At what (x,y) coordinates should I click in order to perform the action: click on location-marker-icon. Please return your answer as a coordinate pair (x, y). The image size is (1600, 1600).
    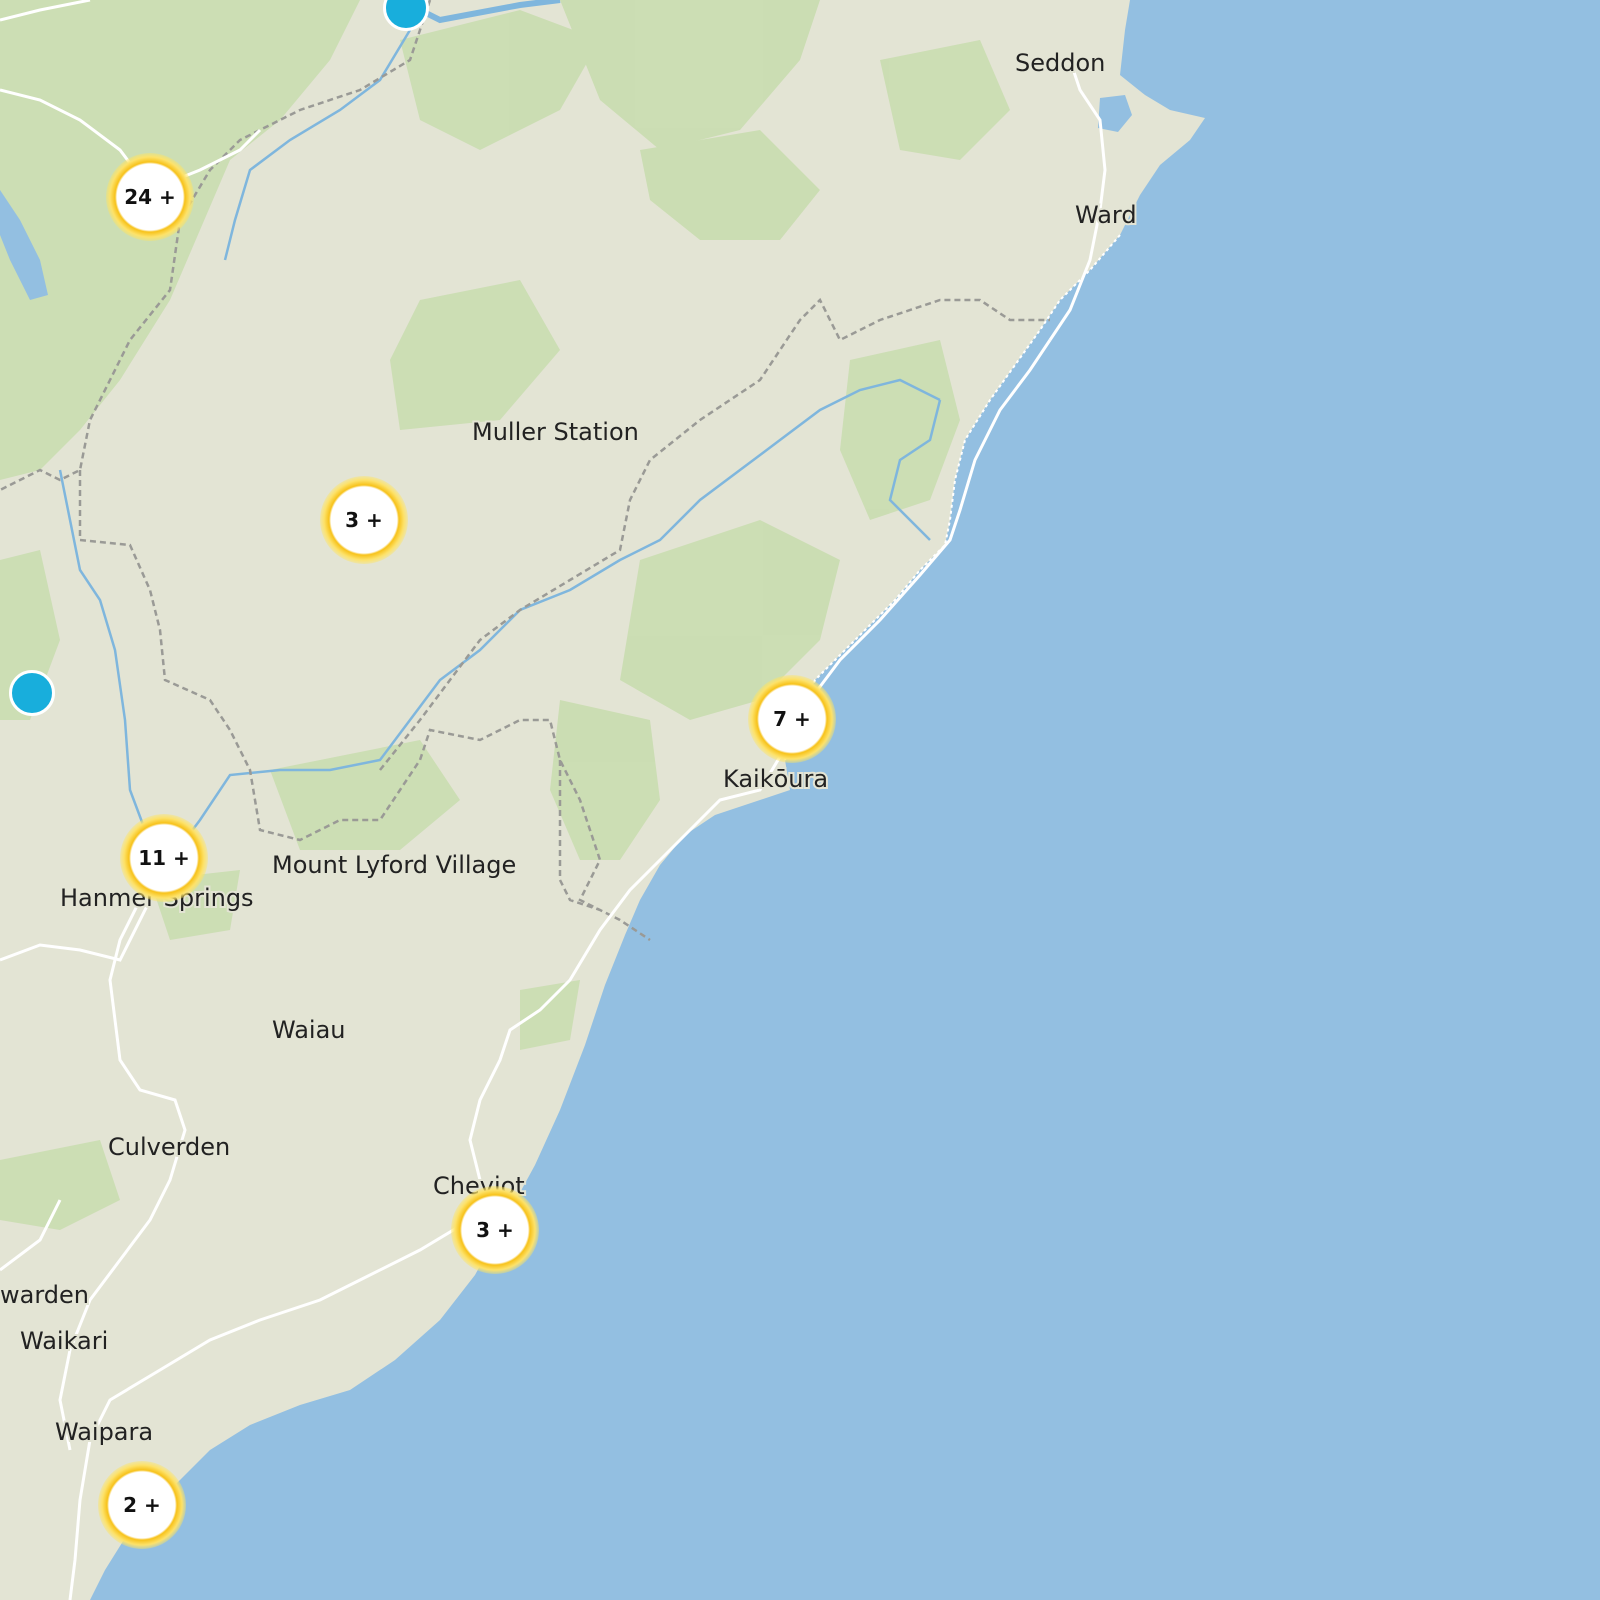
    Looking at the image, I should click on (32, 693).